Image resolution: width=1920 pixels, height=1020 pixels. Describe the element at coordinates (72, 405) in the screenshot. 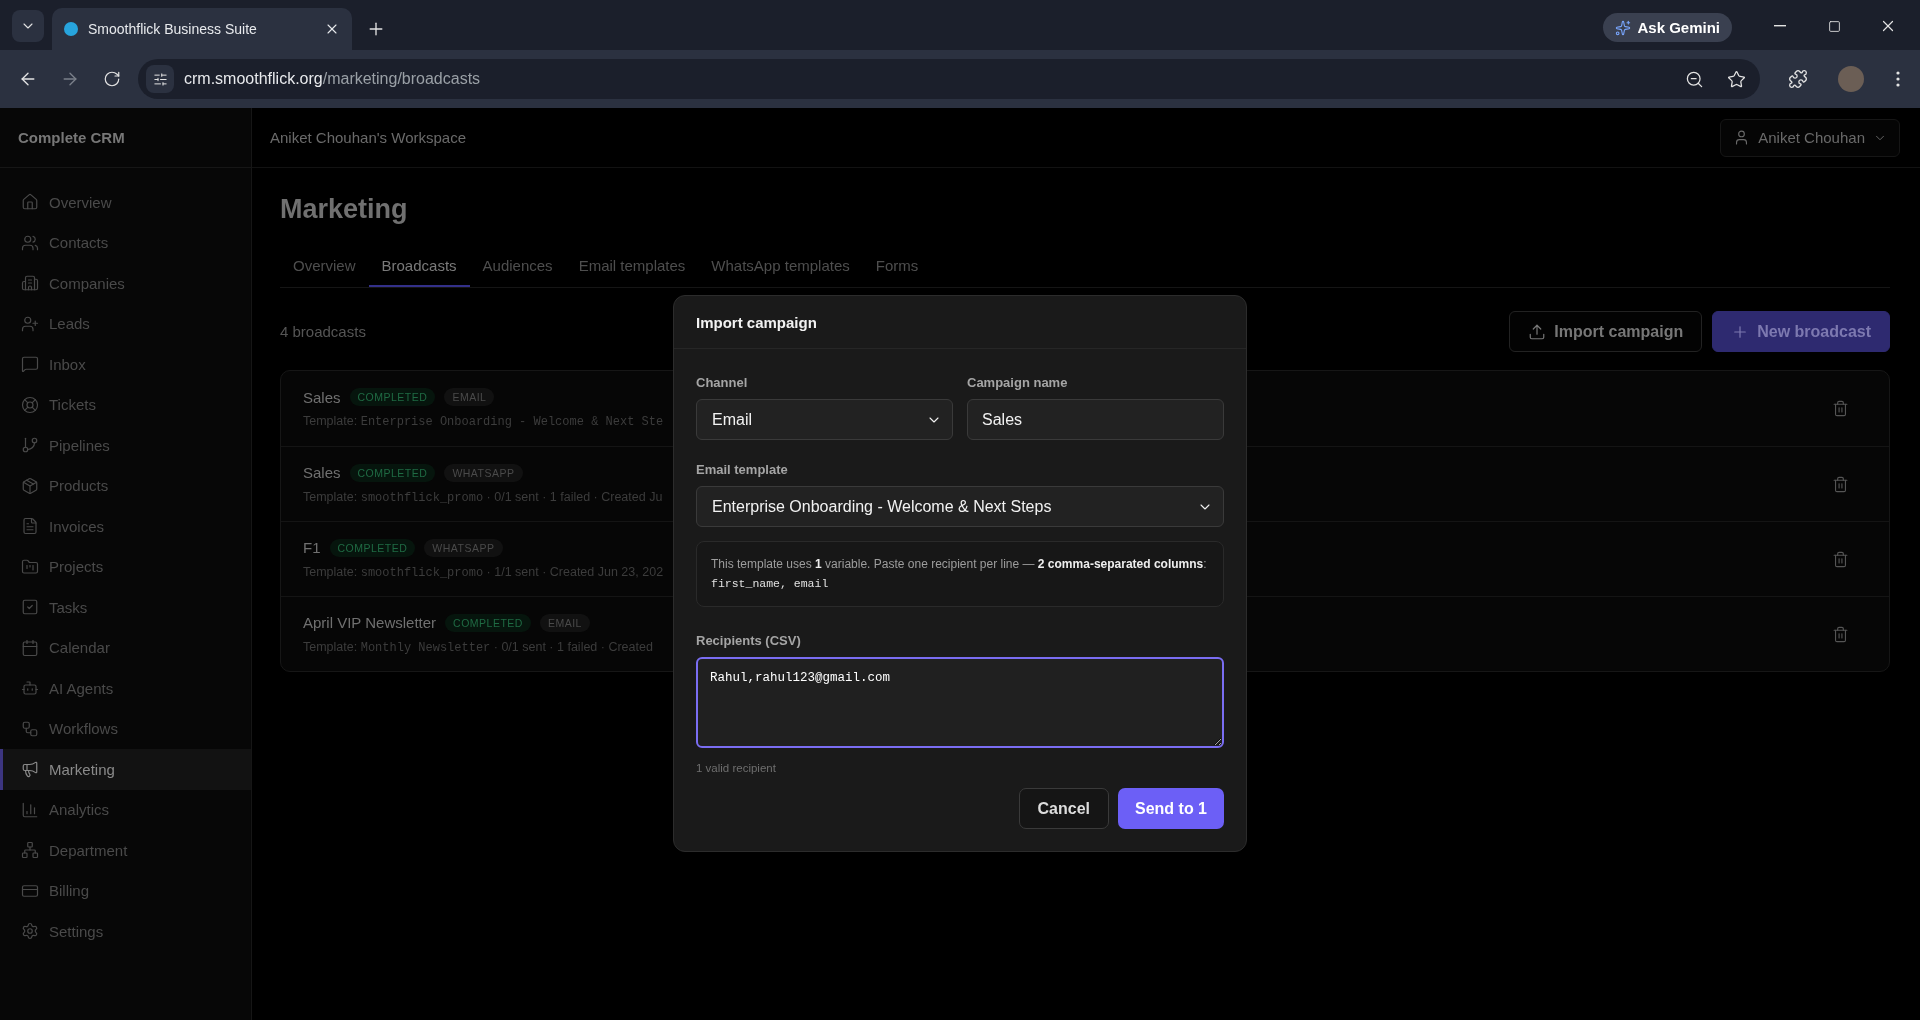

I see `sidebar-label: Tickets` at that location.